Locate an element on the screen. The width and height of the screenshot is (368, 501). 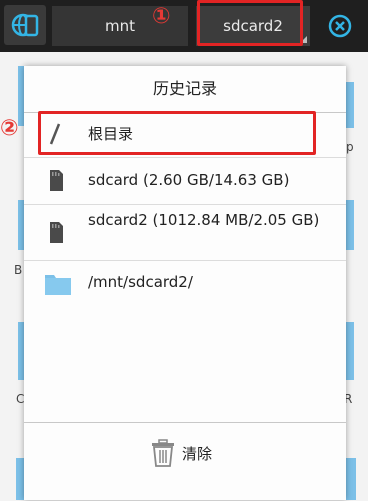
history-item-label: sdcard2 (1012.84 MB/2.05 GB) is located at coordinates (204, 220).